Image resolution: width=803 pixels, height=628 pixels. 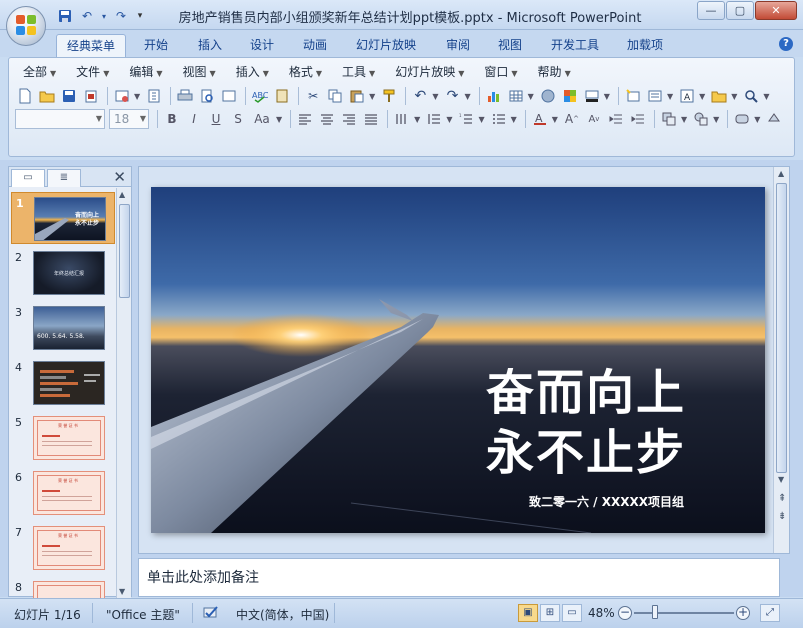 What do you see at coordinates (335, 96) in the screenshot?
I see `copy-icon` at bounding box center [335, 96].